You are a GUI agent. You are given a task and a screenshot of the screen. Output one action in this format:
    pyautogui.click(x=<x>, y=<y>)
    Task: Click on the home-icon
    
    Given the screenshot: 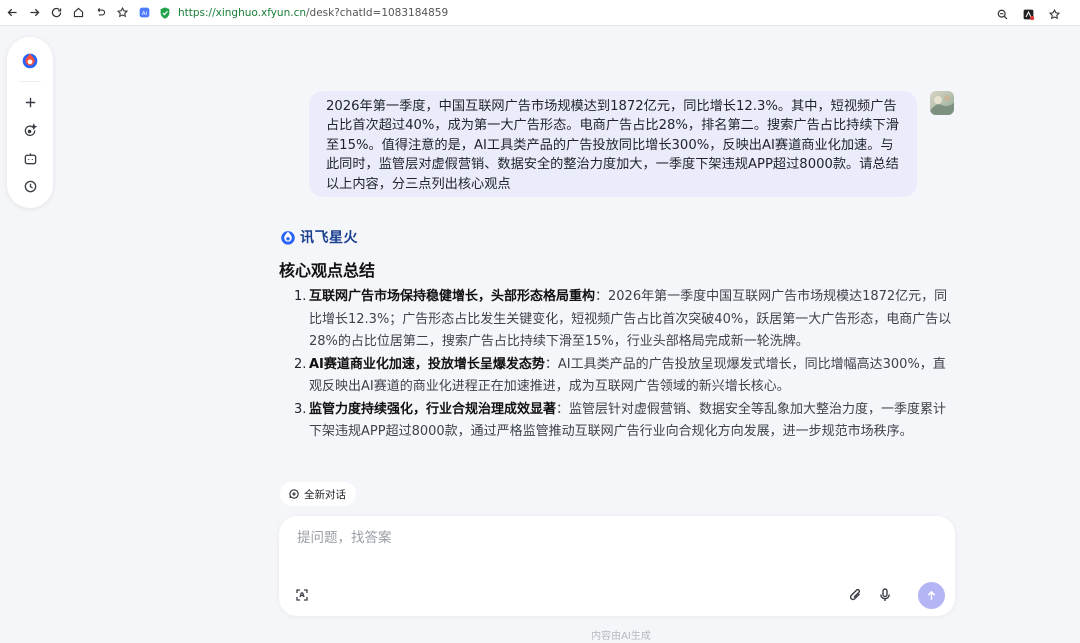 What is the action you would take?
    pyautogui.click(x=78, y=13)
    